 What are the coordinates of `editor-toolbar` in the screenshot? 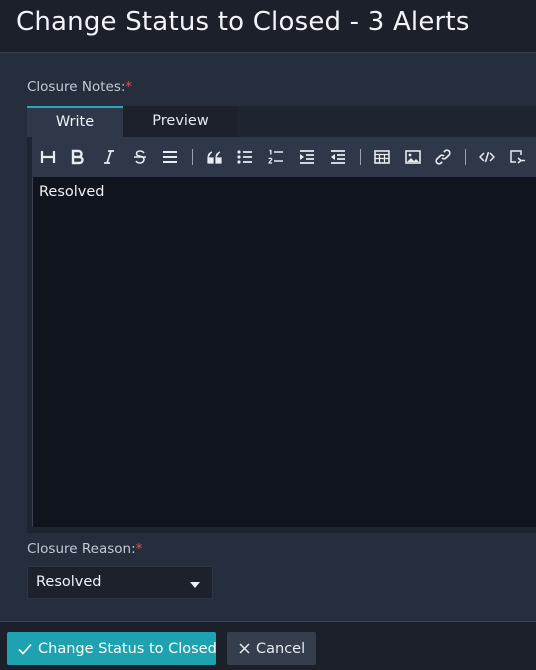 It's located at (284, 157).